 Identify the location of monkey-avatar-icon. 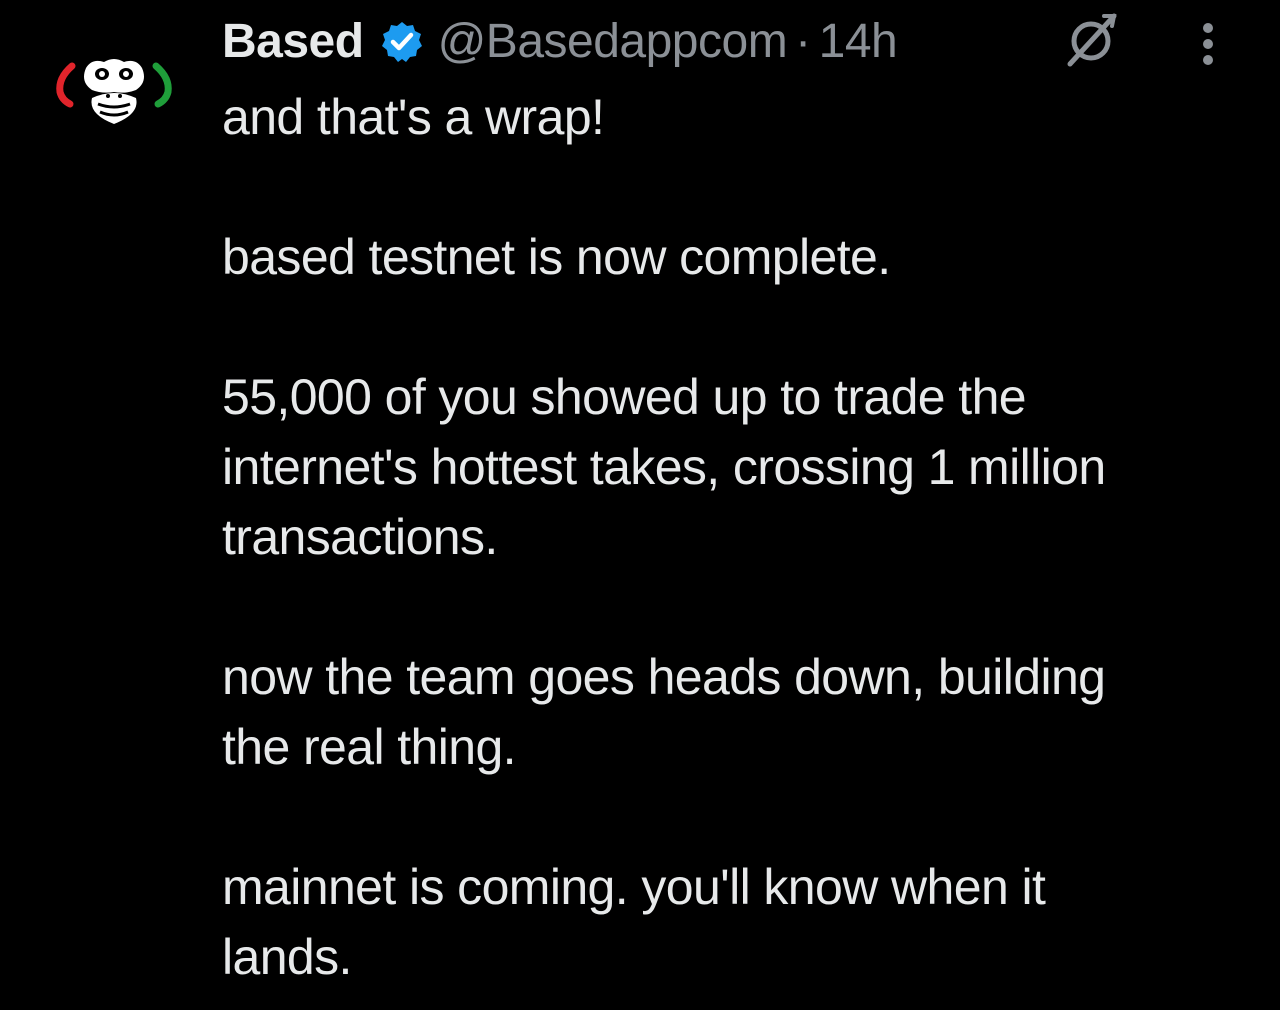
(114, 92).